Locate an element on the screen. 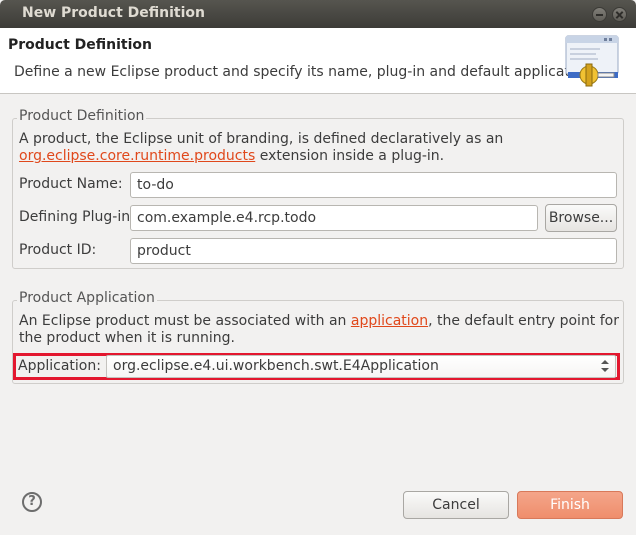 This screenshot has height=535, width=636. definition-description-suffix: extension inside a plug-in. is located at coordinates (350, 156).